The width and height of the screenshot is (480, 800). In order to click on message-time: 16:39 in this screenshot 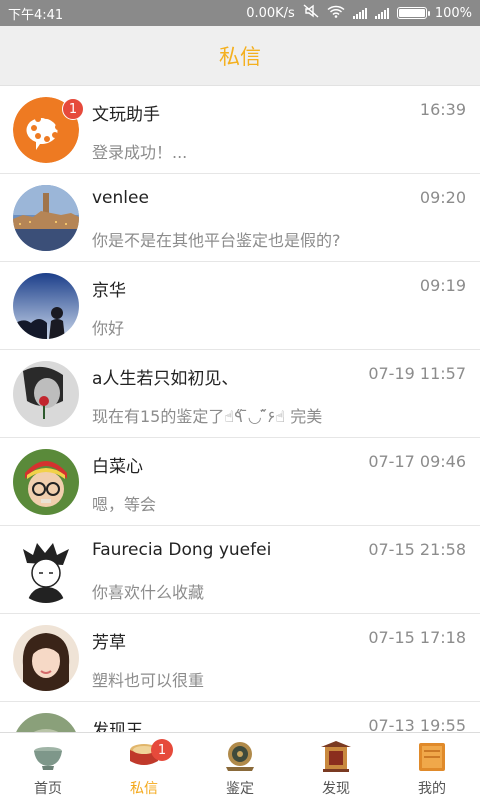, I will do `click(442, 109)`.